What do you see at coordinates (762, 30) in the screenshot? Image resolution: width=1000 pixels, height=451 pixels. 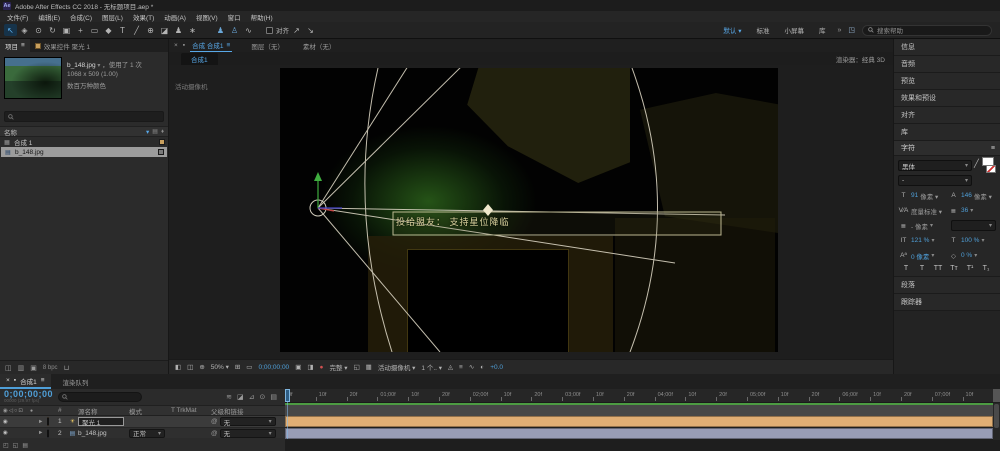 I see `workspace-standard: 标准` at bounding box center [762, 30].